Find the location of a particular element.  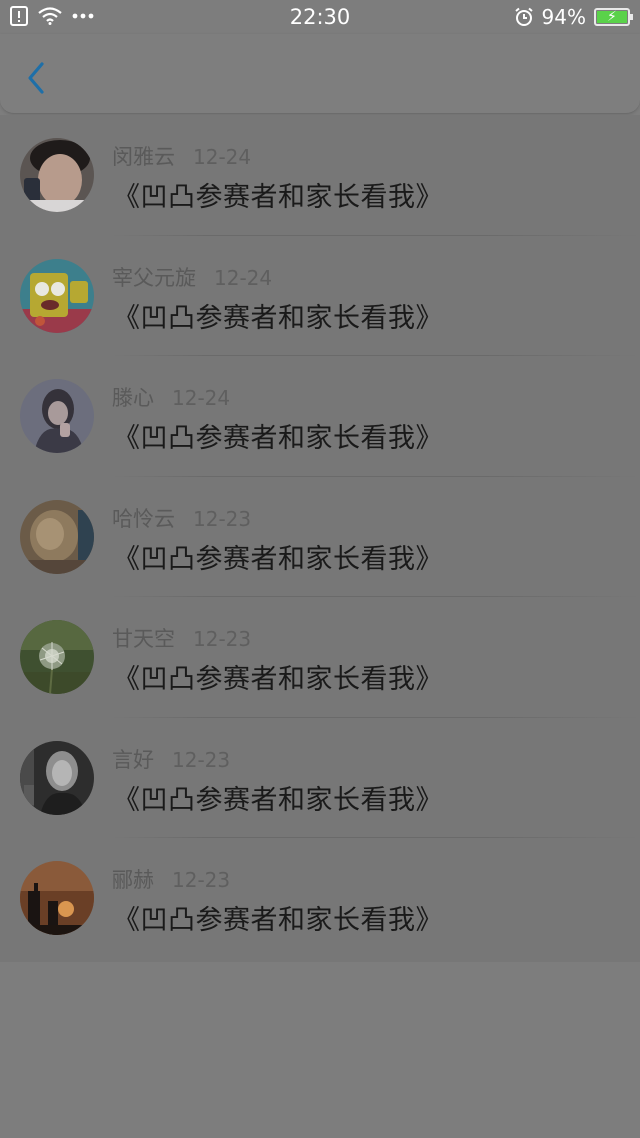

avatar-sunset is located at coordinates (57, 898).